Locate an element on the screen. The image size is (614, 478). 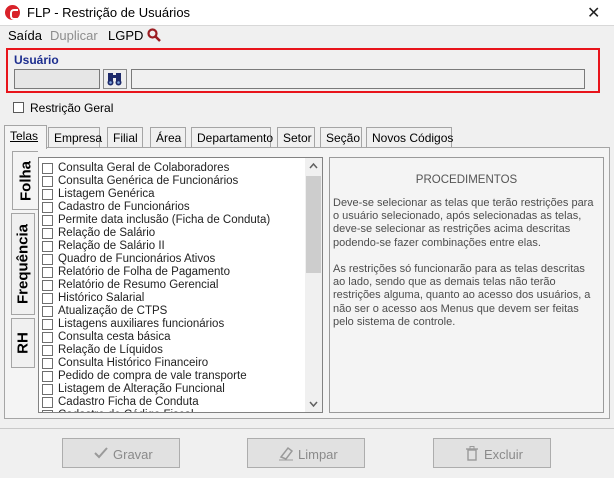
tab-filial: Filial is located at coordinates (125, 137).